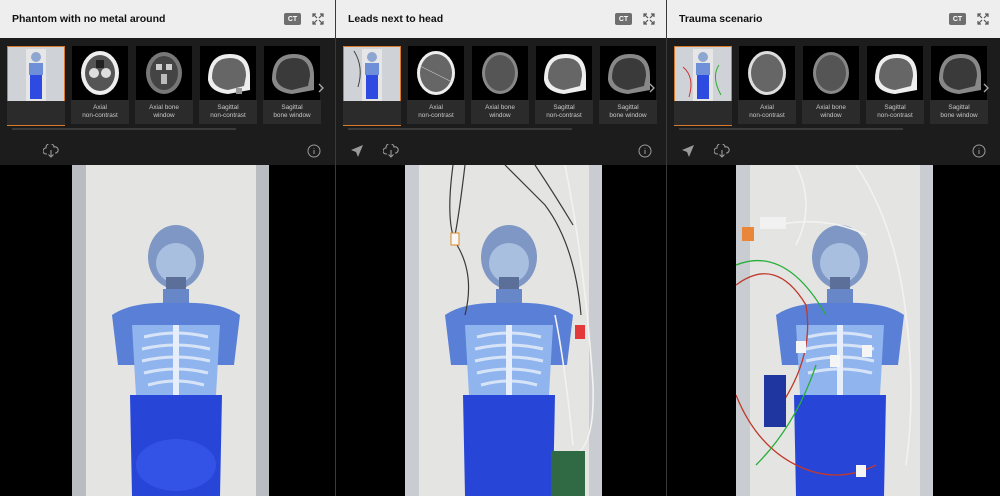 Image resolution: width=1000 pixels, height=496 pixels. I want to click on phantom-photo, so click(170, 330).